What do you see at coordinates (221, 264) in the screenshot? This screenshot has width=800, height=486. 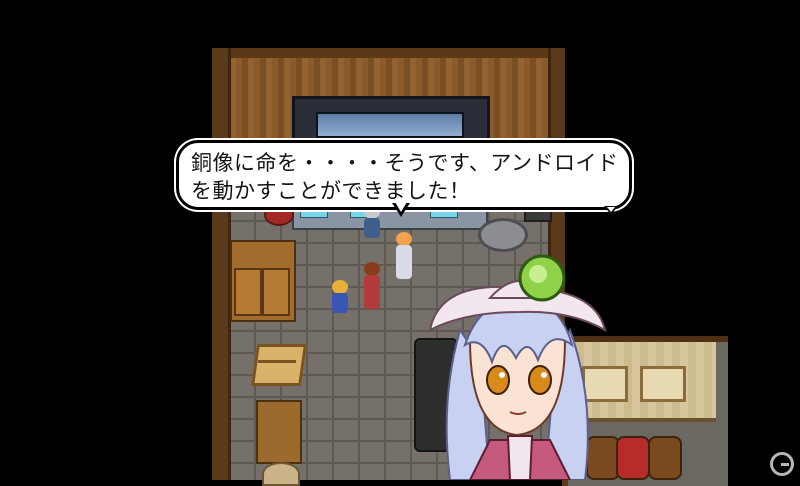 I see `left-wall` at bounding box center [221, 264].